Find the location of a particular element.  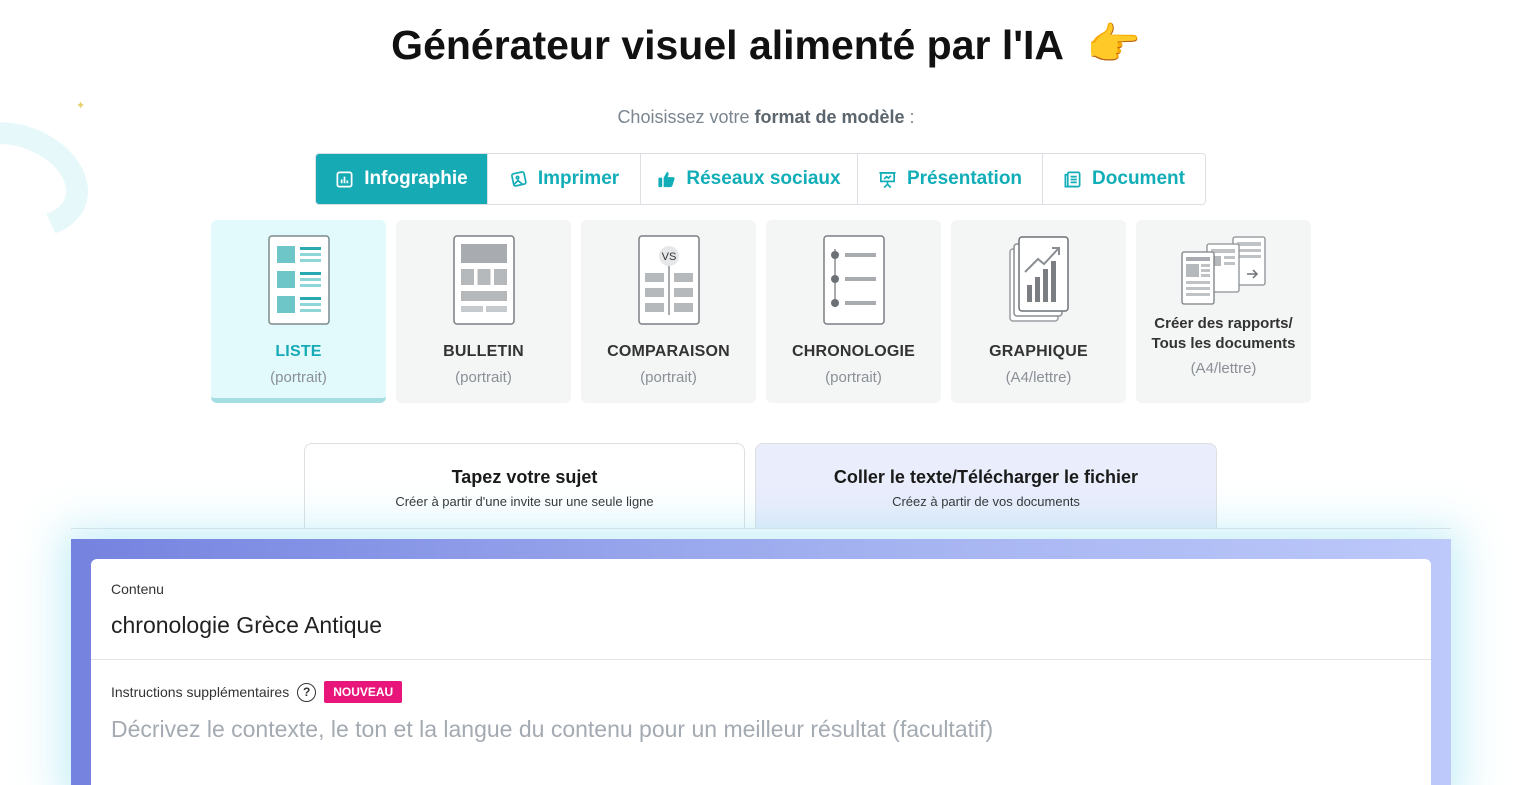

comparison-template-icon: VS is located at coordinates (668, 280).